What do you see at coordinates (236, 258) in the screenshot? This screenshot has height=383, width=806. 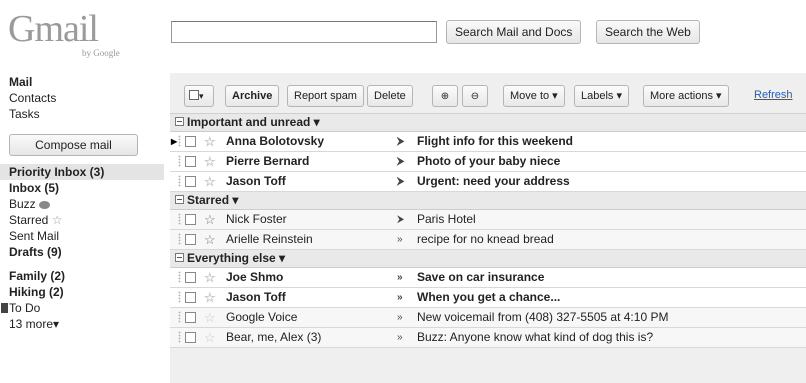 I see `section-title: Everything else ▾` at bounding box center [236, 258].